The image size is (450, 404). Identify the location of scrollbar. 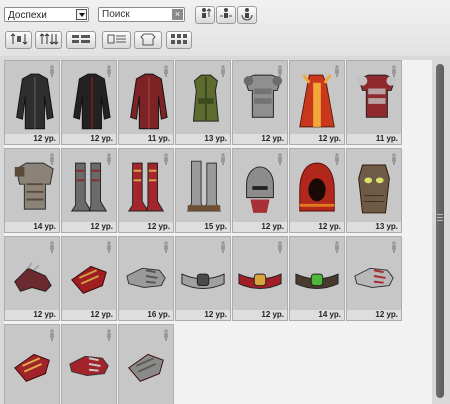
(440, 231).